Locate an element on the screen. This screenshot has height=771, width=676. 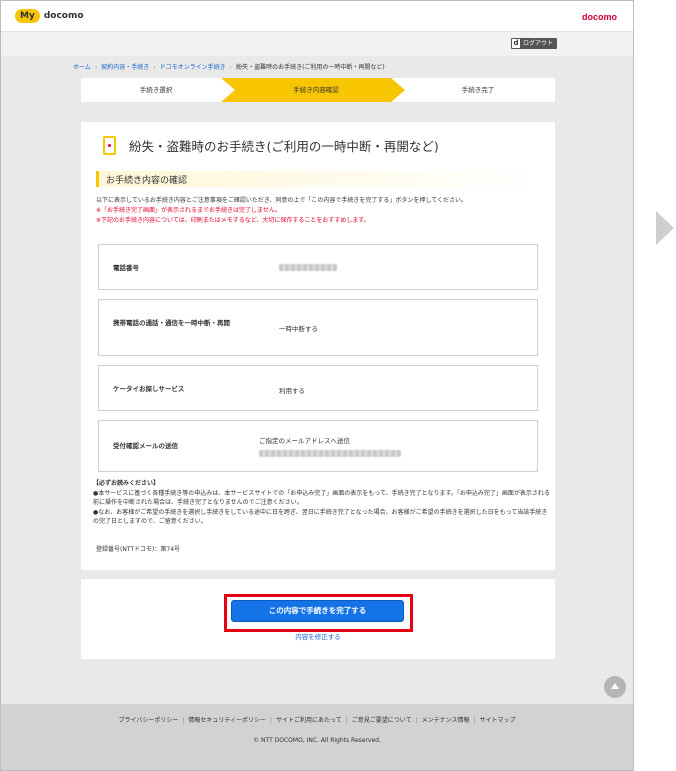
row-value: ご指定のメールアドレスへ送信 is located at coordinates (304, 441).